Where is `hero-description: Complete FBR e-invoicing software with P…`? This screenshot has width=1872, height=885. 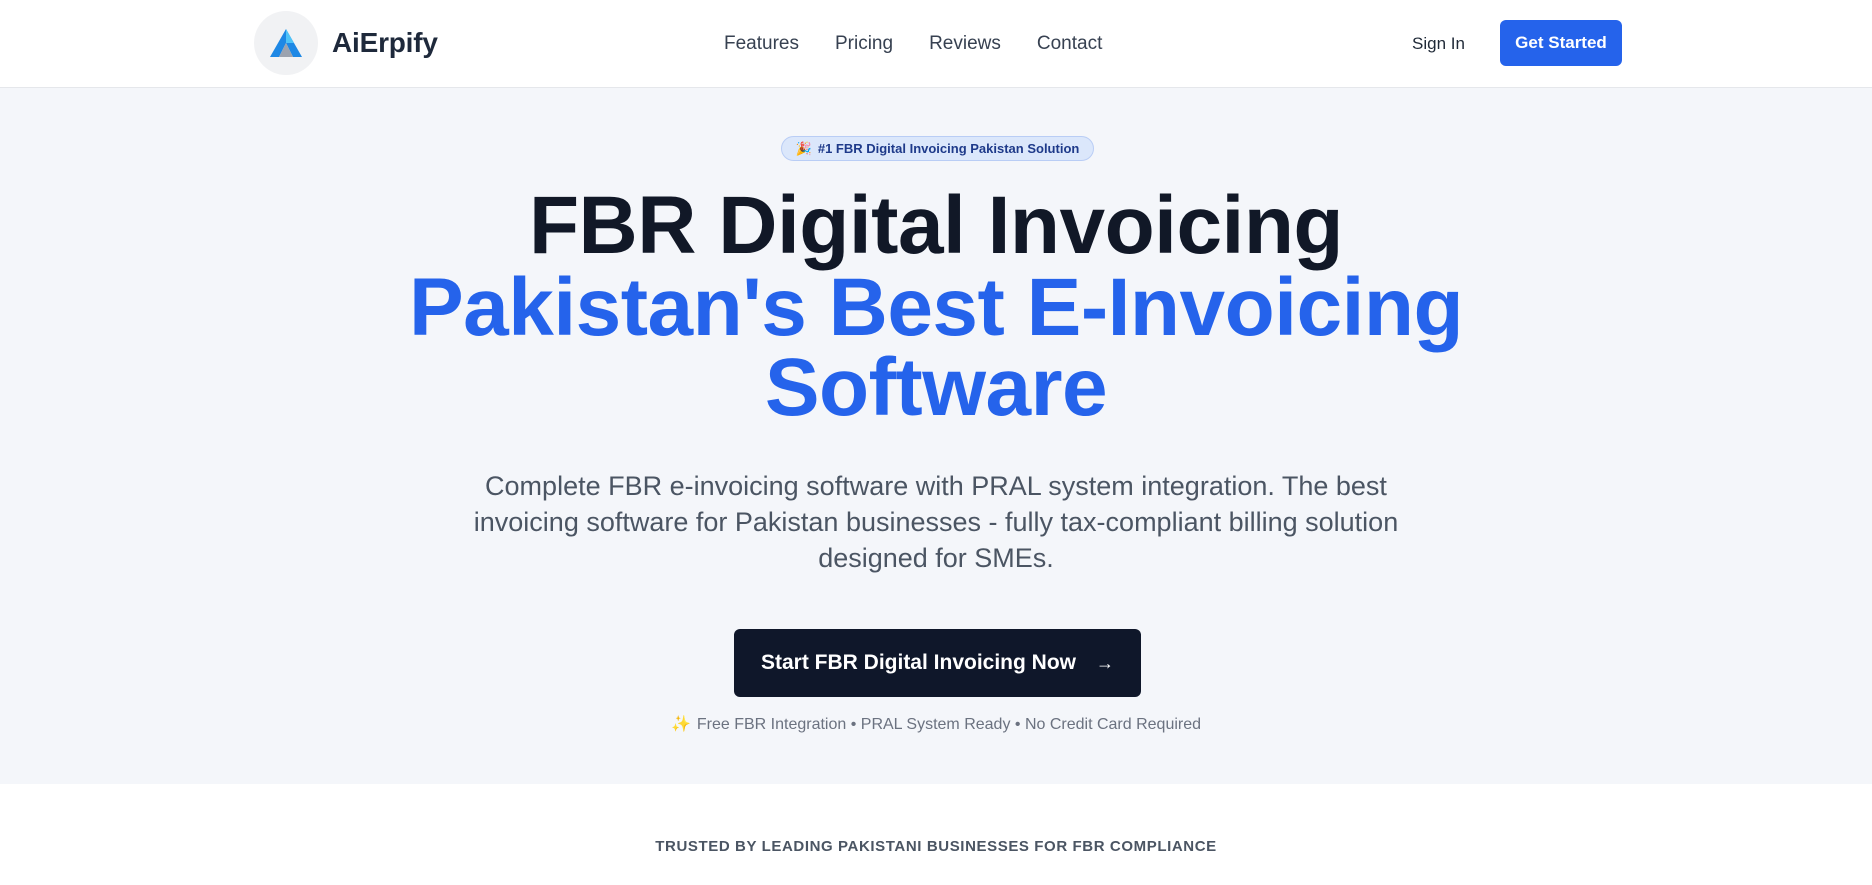 hero-description: Complete FBR e-invoicing software with P… is located at coordinates (936, 522).